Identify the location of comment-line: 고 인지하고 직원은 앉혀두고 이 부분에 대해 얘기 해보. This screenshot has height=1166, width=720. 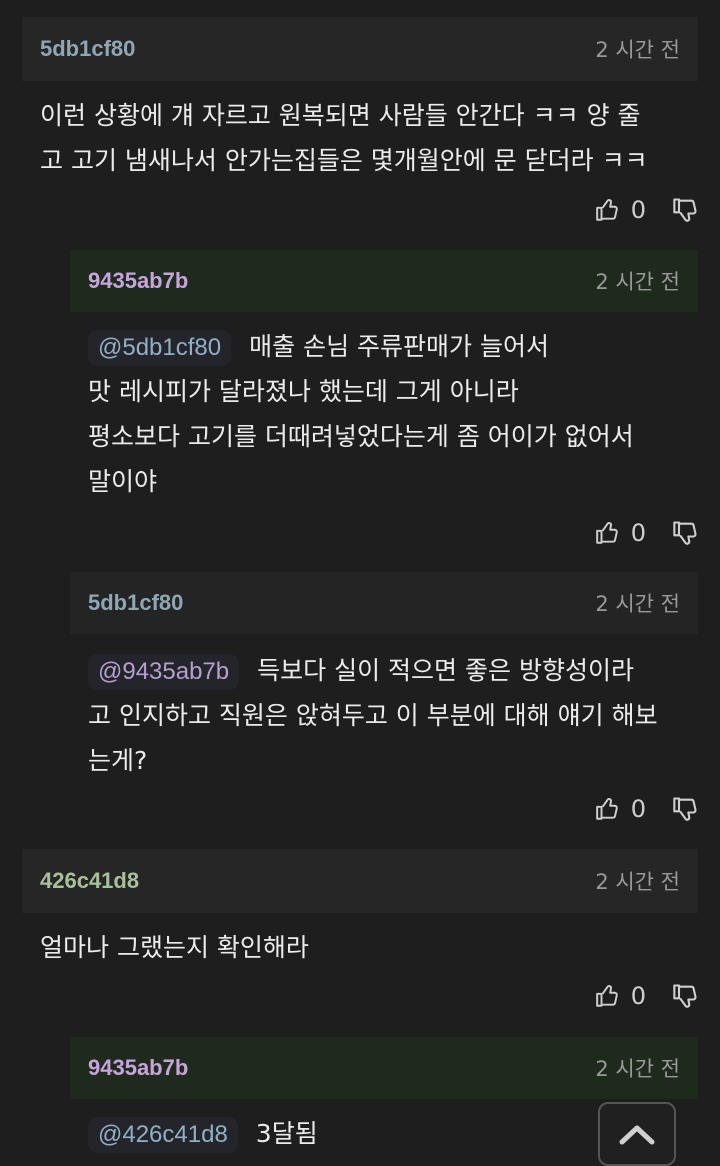
(373, 715).